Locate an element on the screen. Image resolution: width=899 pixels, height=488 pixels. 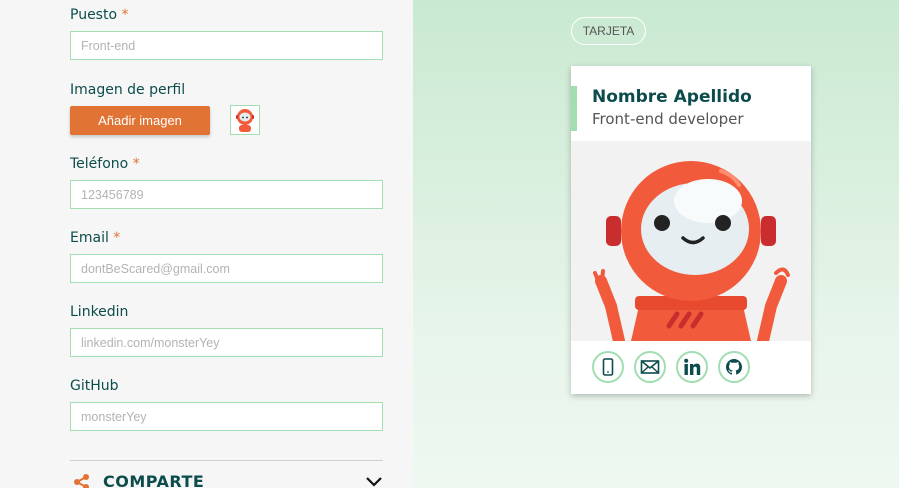
phone-icon is located at coordinates (608, 367).